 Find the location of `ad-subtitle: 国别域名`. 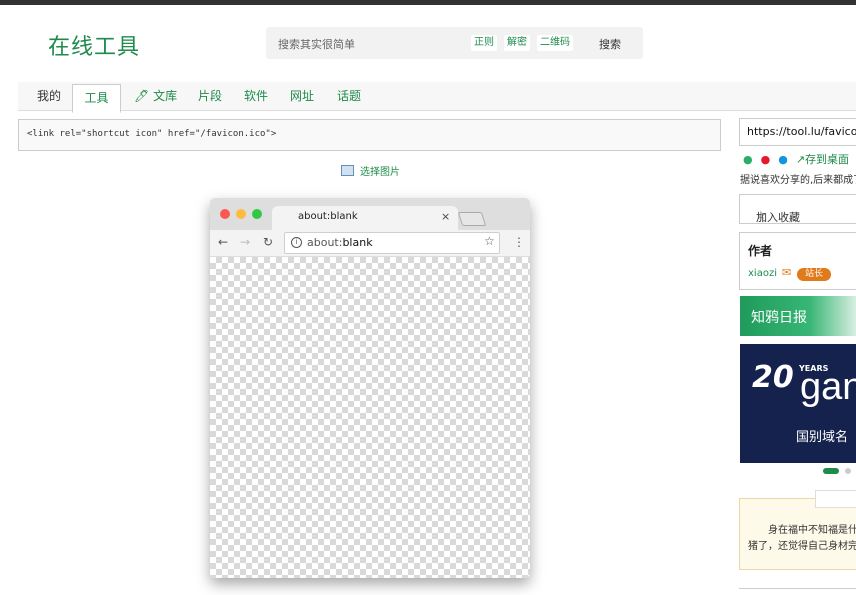

ad-subtitle: 国别域名 is located at coordinates (822, 437).